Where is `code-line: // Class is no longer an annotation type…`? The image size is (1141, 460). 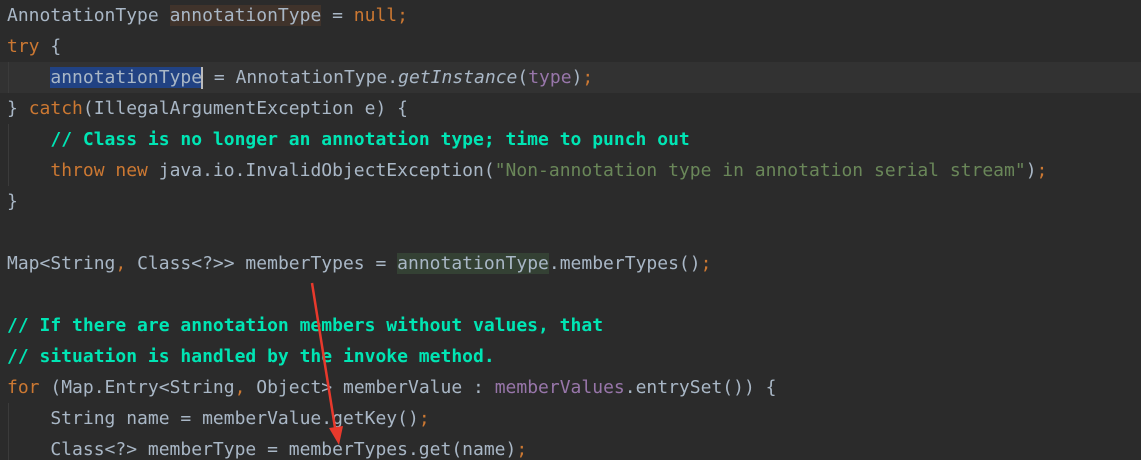
code-line: // Class is no longer an annotation type… is located at coordinates (570, 139).